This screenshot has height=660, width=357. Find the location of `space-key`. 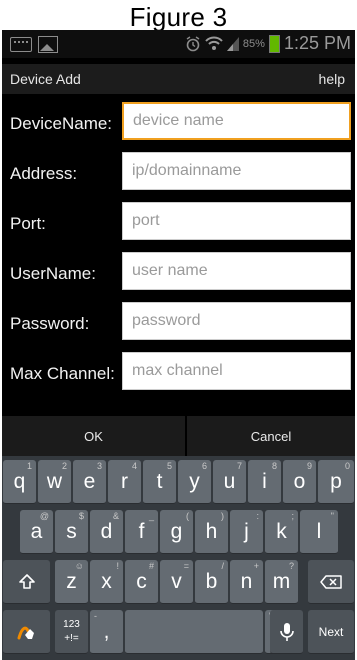

space-key is located at coordinates (194, 632).